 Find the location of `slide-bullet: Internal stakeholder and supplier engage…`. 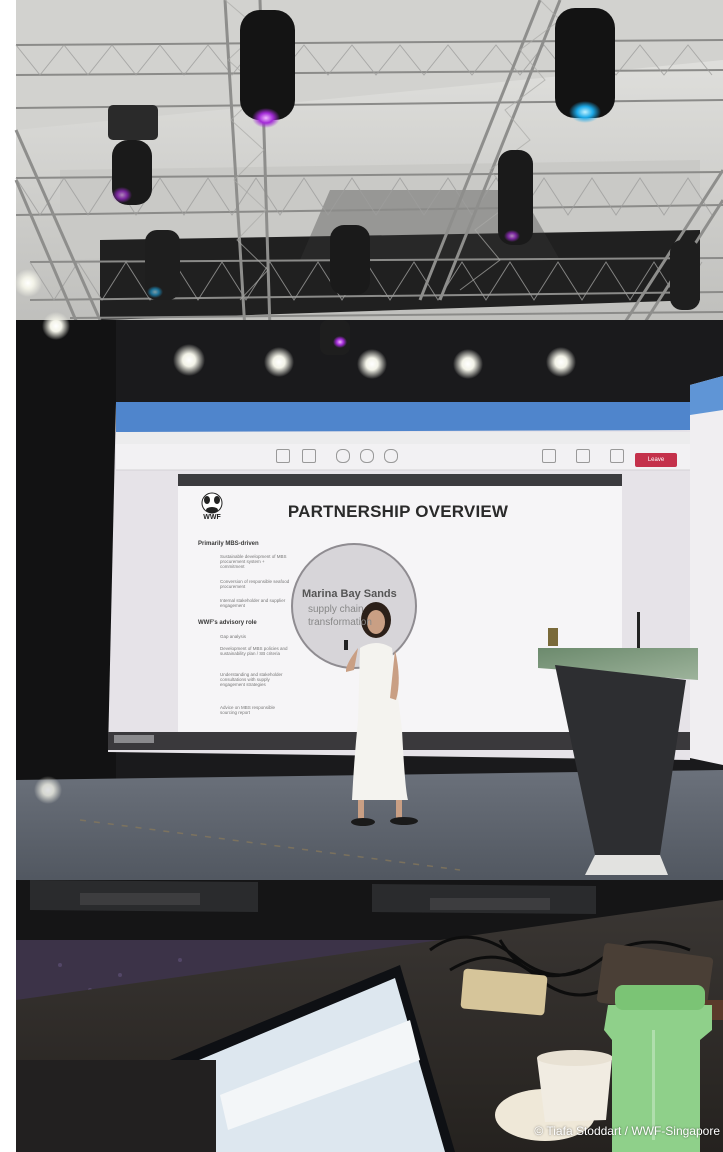

slide-bullet: Internal stakeholder and supplier engage… is located at coordinates (253, 603).